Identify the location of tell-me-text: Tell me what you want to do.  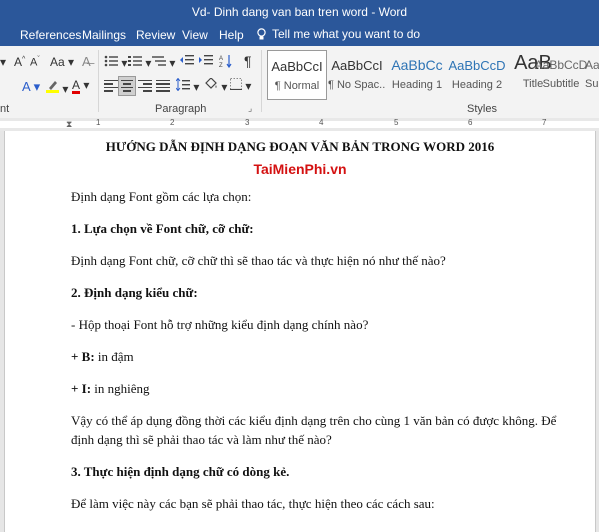
(346, 34).